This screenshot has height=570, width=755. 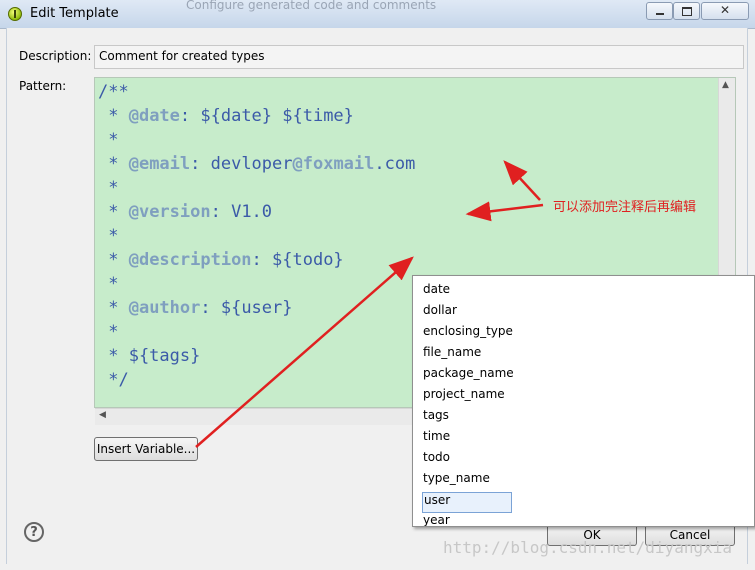 What do you see at coordinates (625, 207) in the screenshot?
I see `annotation-note: 可以添加完注释后再编辑` at bounding box center [625, 207].